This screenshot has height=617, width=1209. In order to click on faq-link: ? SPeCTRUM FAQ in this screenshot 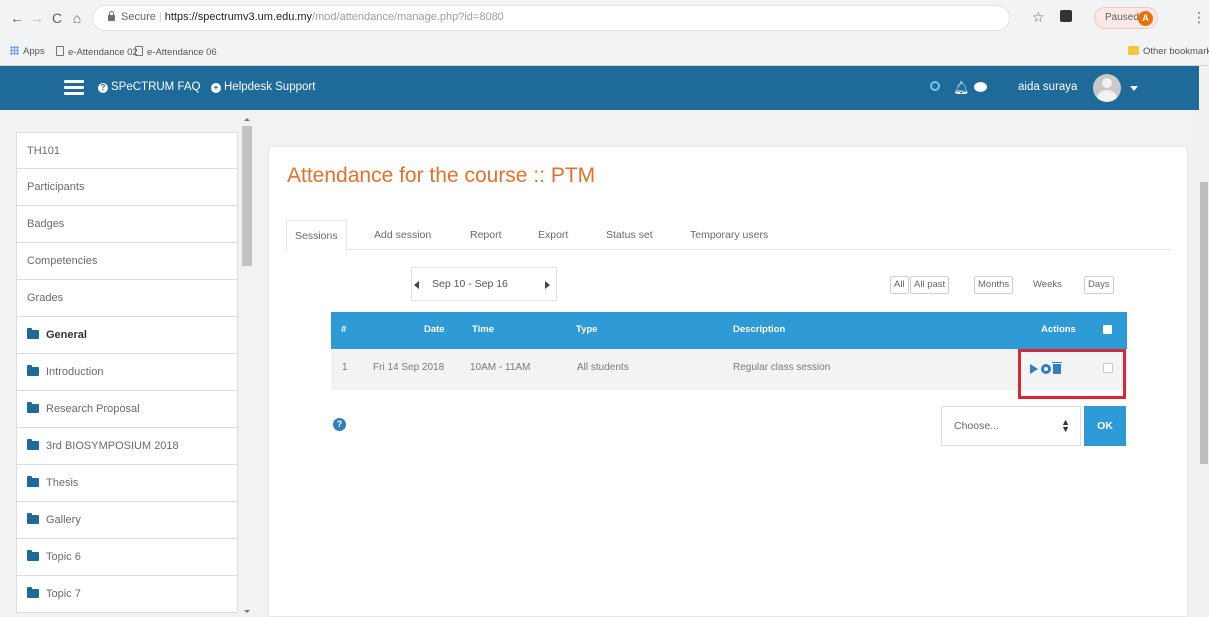, I will do `click(149, 87)`.